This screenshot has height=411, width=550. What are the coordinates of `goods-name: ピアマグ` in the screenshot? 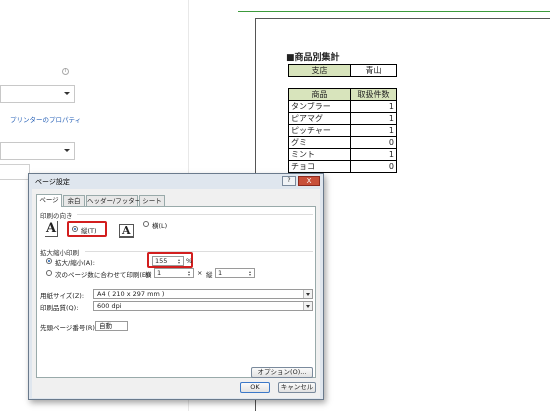 It's located at (319, 118).